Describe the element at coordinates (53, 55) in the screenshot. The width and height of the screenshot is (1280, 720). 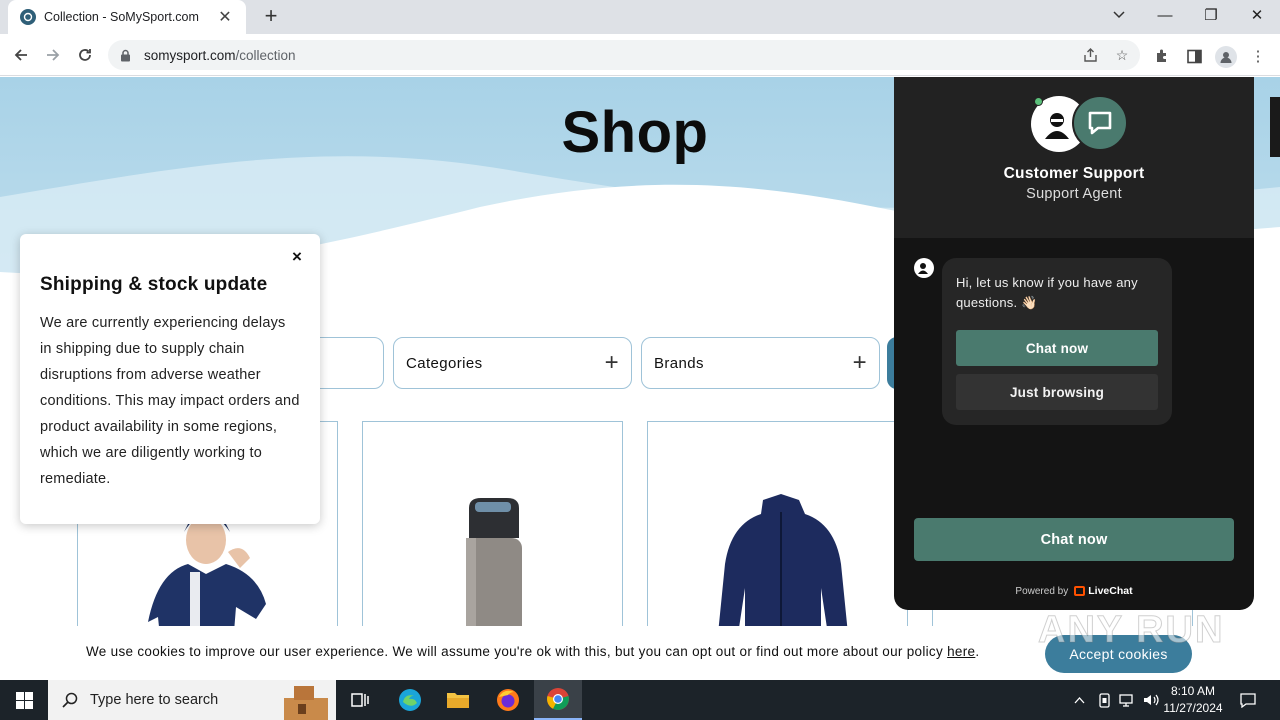
I see `forward-arrow-icon` at that location.